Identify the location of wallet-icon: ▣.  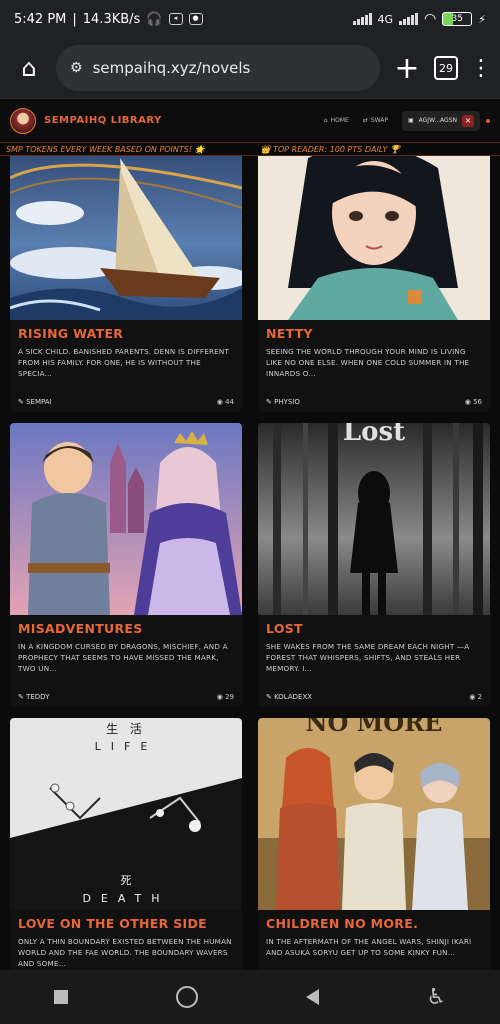
(410, 120).